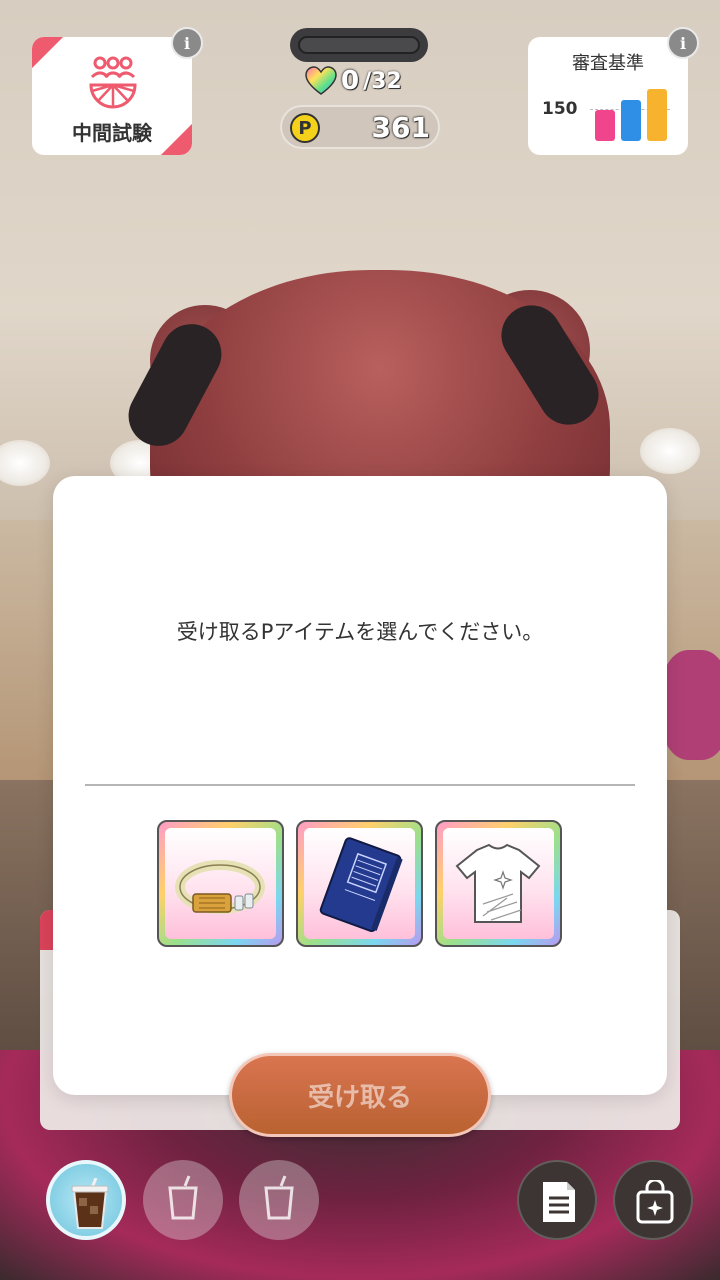 The image size is (720, 1280). I want to click on bracelet-icon, so click(220, 887).